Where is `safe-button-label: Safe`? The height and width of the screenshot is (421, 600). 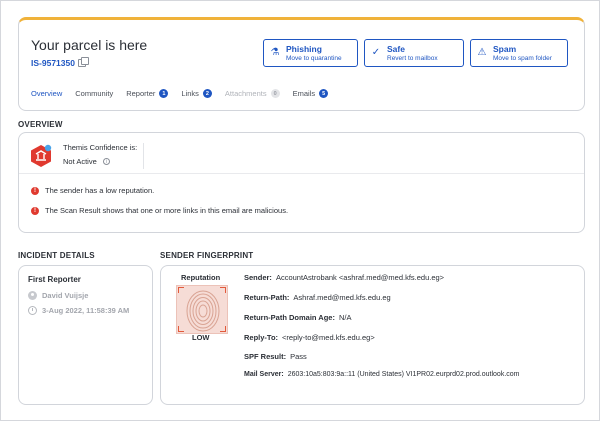 safe-button-label: Safe is located at coordinates (396, 49).